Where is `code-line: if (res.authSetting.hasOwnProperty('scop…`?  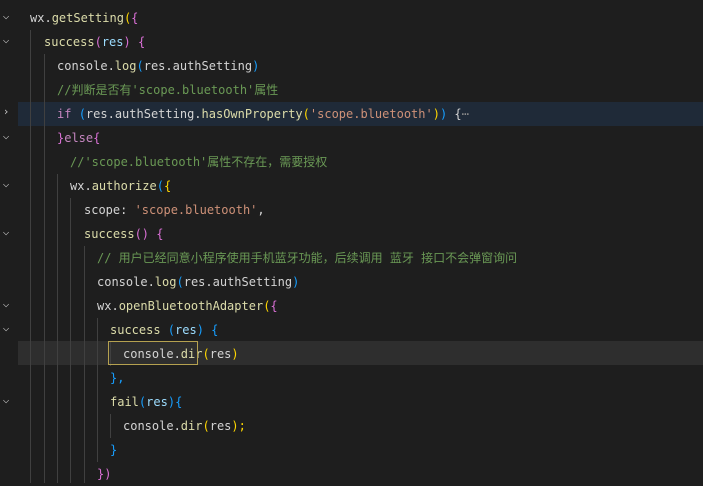
code-line: if (res.authSetting.hasOwnProperty('scop… is located at coordinates (360, 114).